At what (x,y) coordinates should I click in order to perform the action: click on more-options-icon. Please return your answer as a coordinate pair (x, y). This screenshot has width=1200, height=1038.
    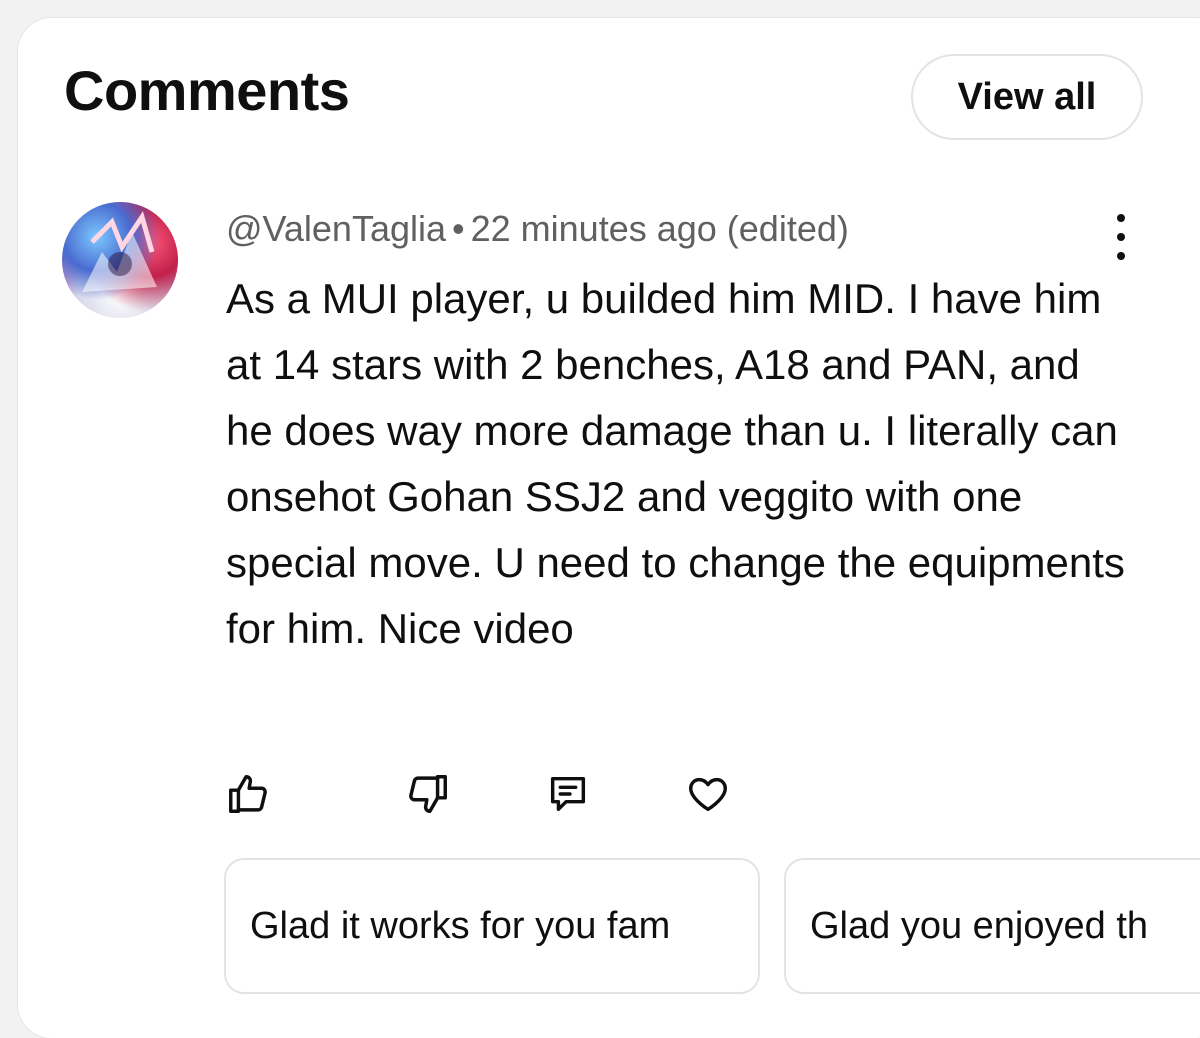
    Looking at the image, I should click on (1121, 237).